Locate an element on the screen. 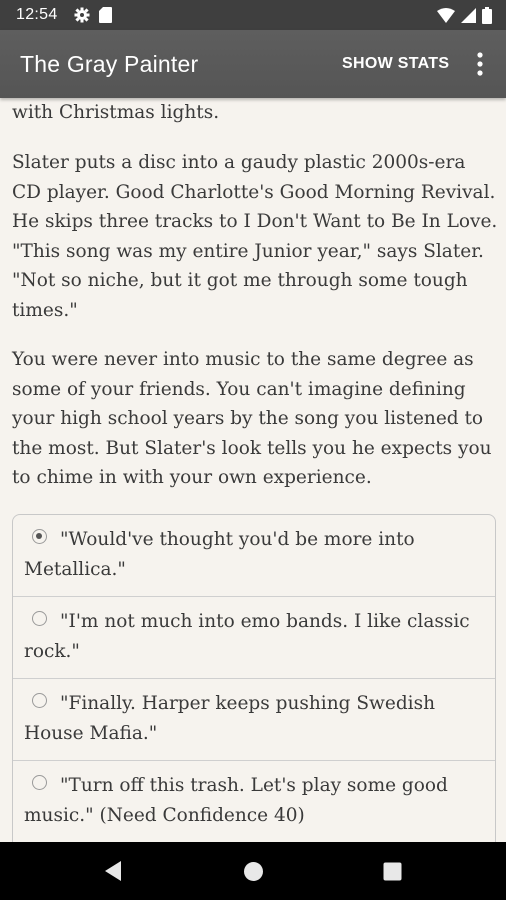  home-button is located at coordinates (253, 873).